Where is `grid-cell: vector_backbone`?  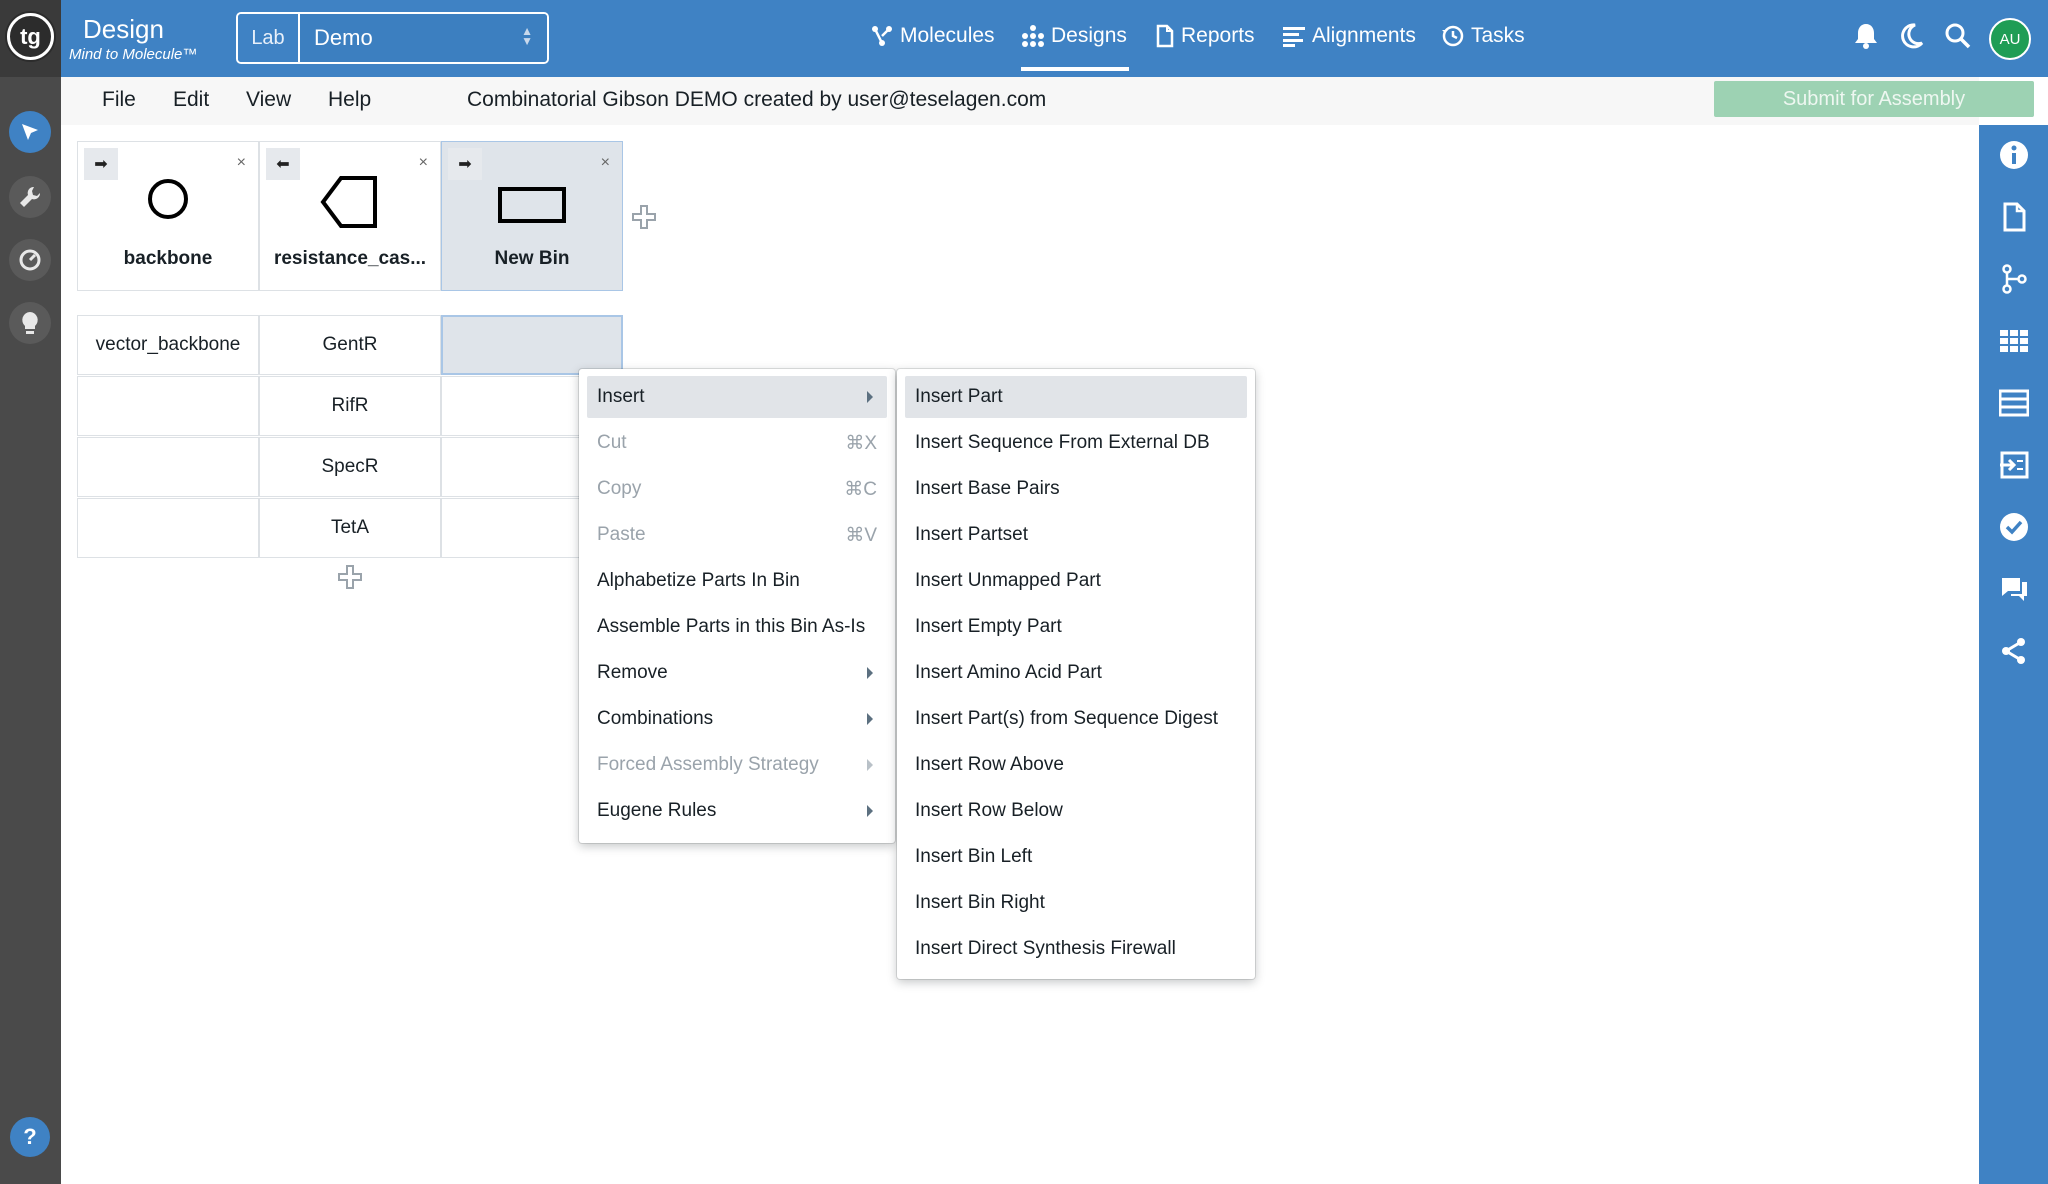 grid-cell: vector_backbone is located at coordinates (168, 345).